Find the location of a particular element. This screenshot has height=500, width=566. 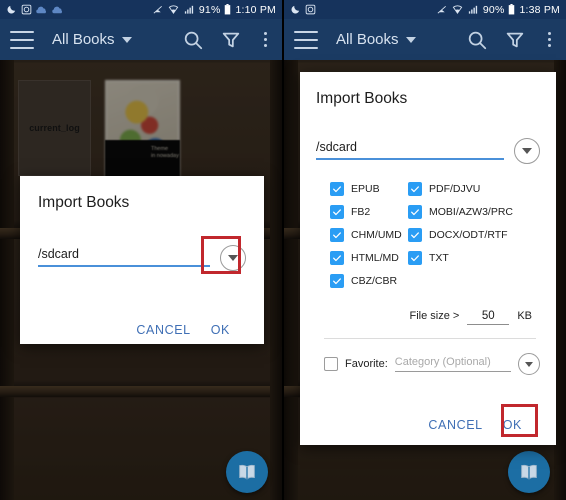

file-size-label: File size > is located at coordinates (434, 316).